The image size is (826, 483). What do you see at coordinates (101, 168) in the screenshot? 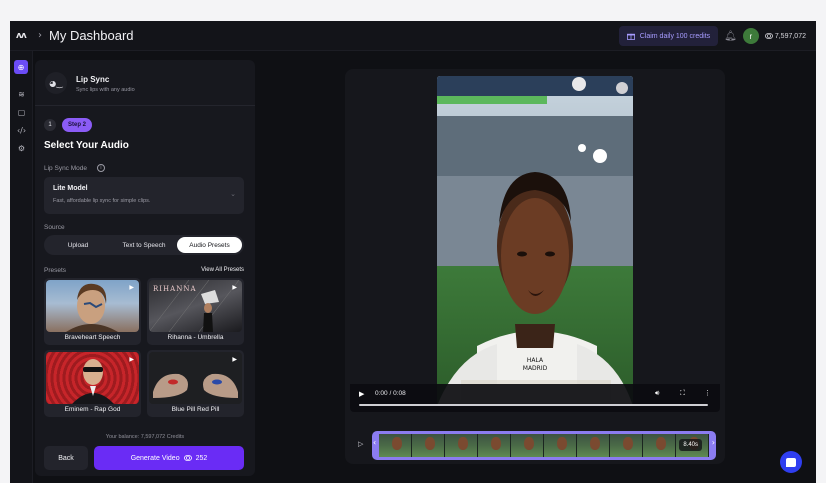
I see `info-icon: i` at bounding box center [101, 168].